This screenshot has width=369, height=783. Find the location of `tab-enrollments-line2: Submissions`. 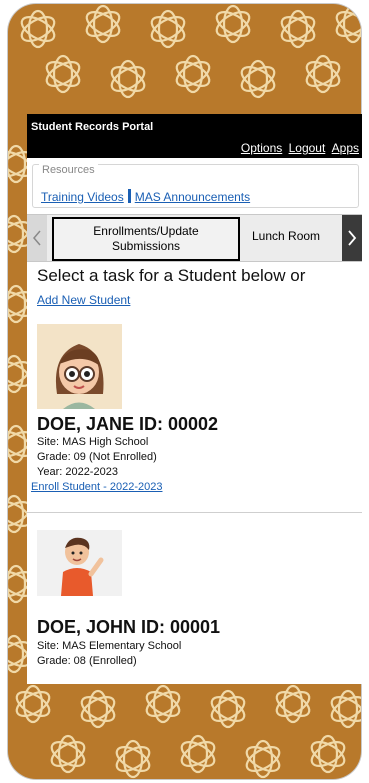

tab-enrollments-line2: Submissions is located at coordinates (145, 246).